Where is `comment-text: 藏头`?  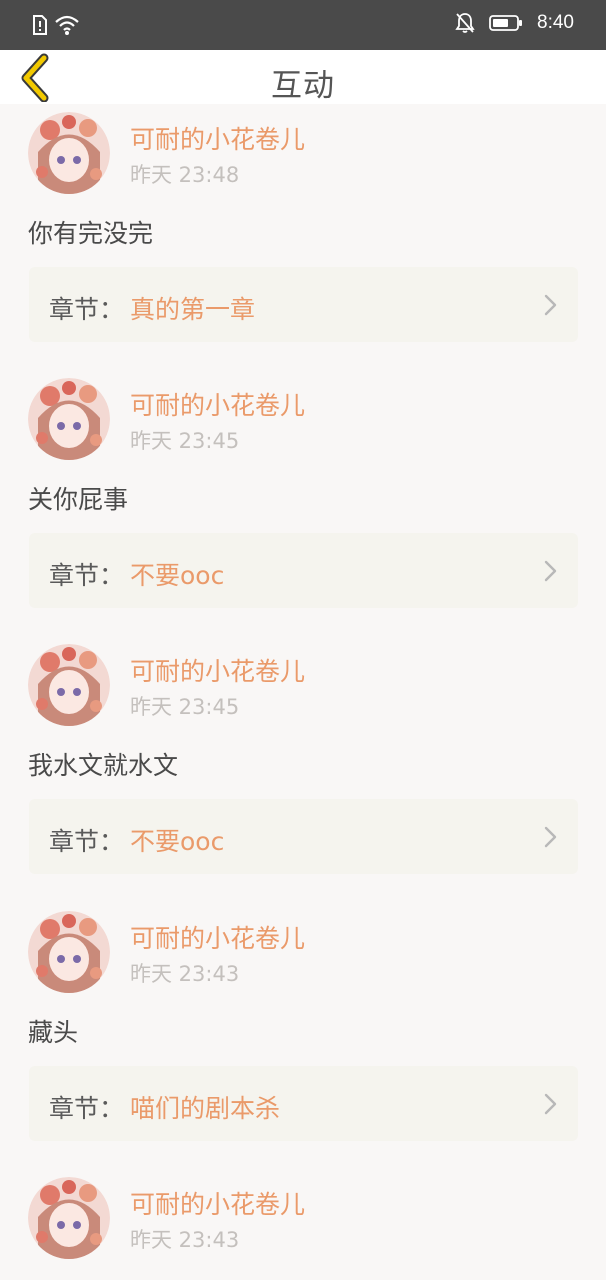 comment-text: 藏头 is located at coordinates (53, 1032).